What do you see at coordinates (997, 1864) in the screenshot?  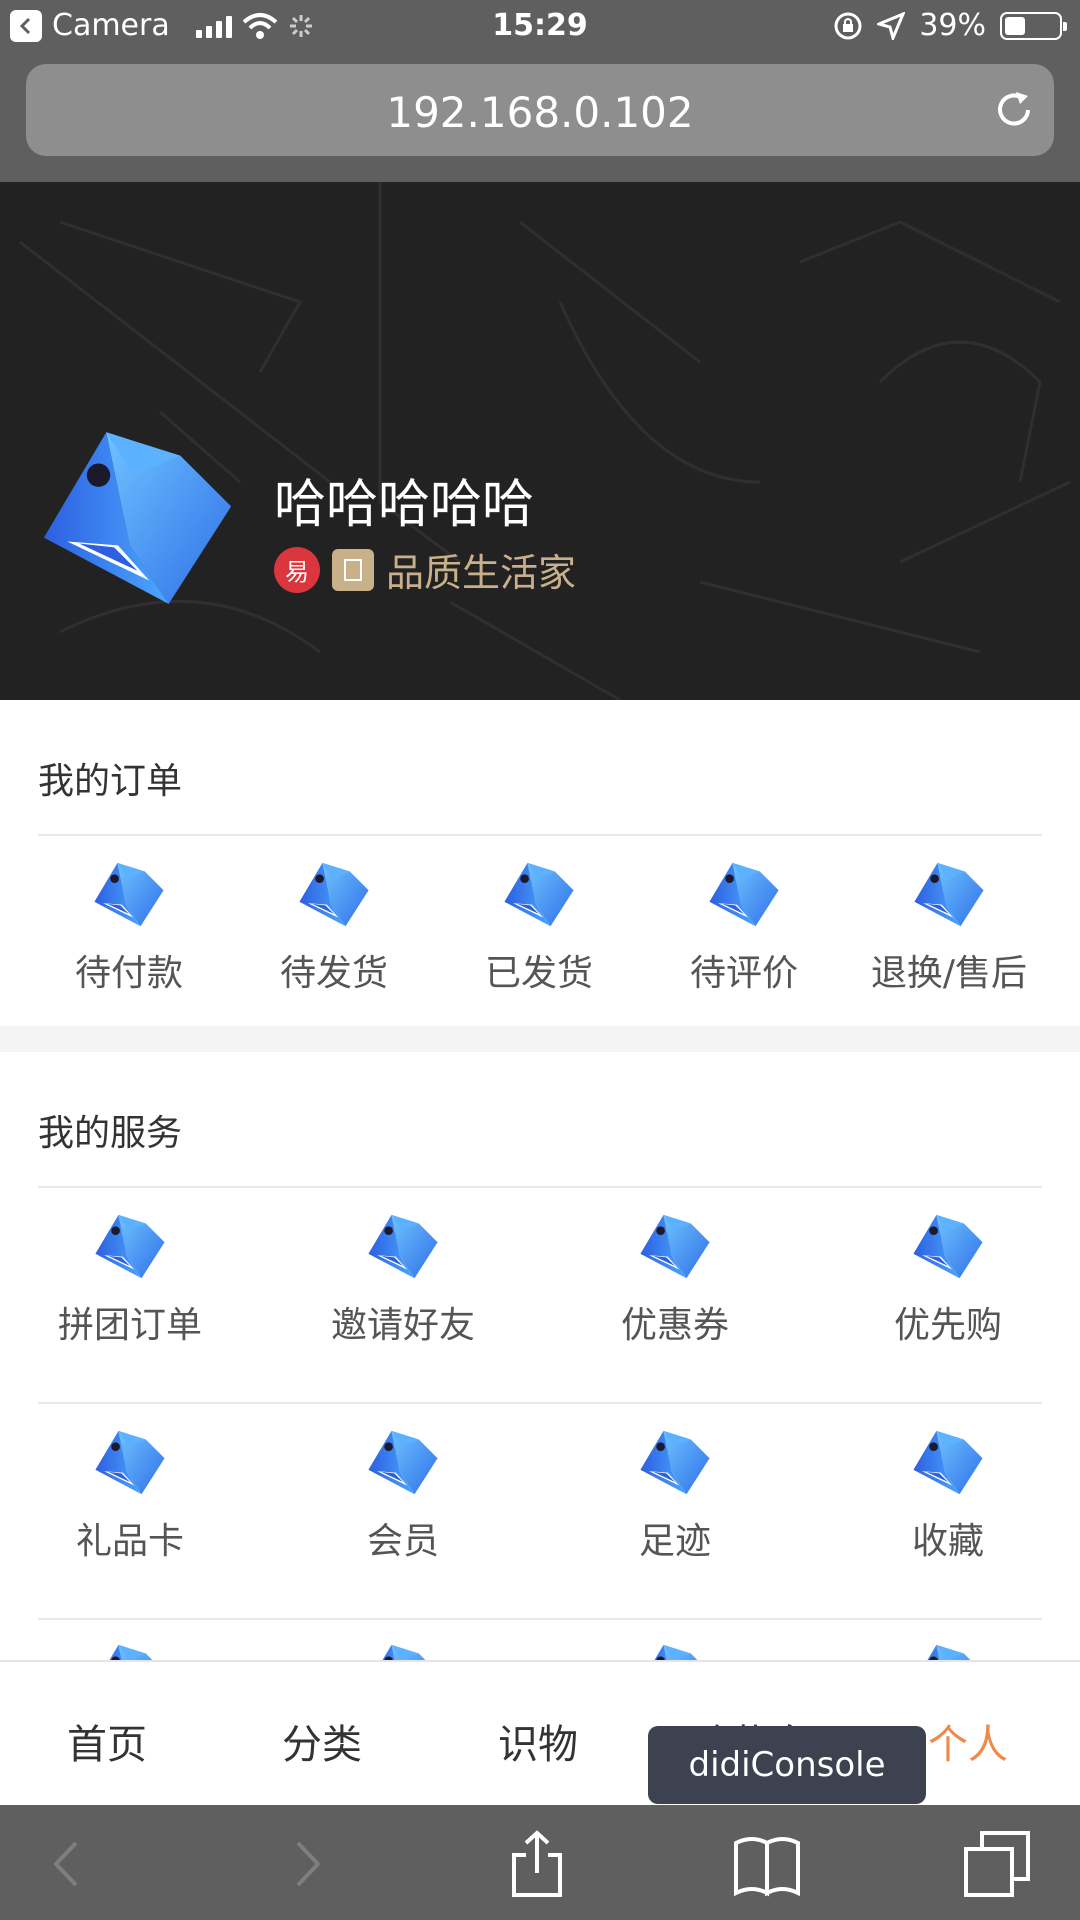 I see `tabs-icon` at bounding box center [997, 1864].